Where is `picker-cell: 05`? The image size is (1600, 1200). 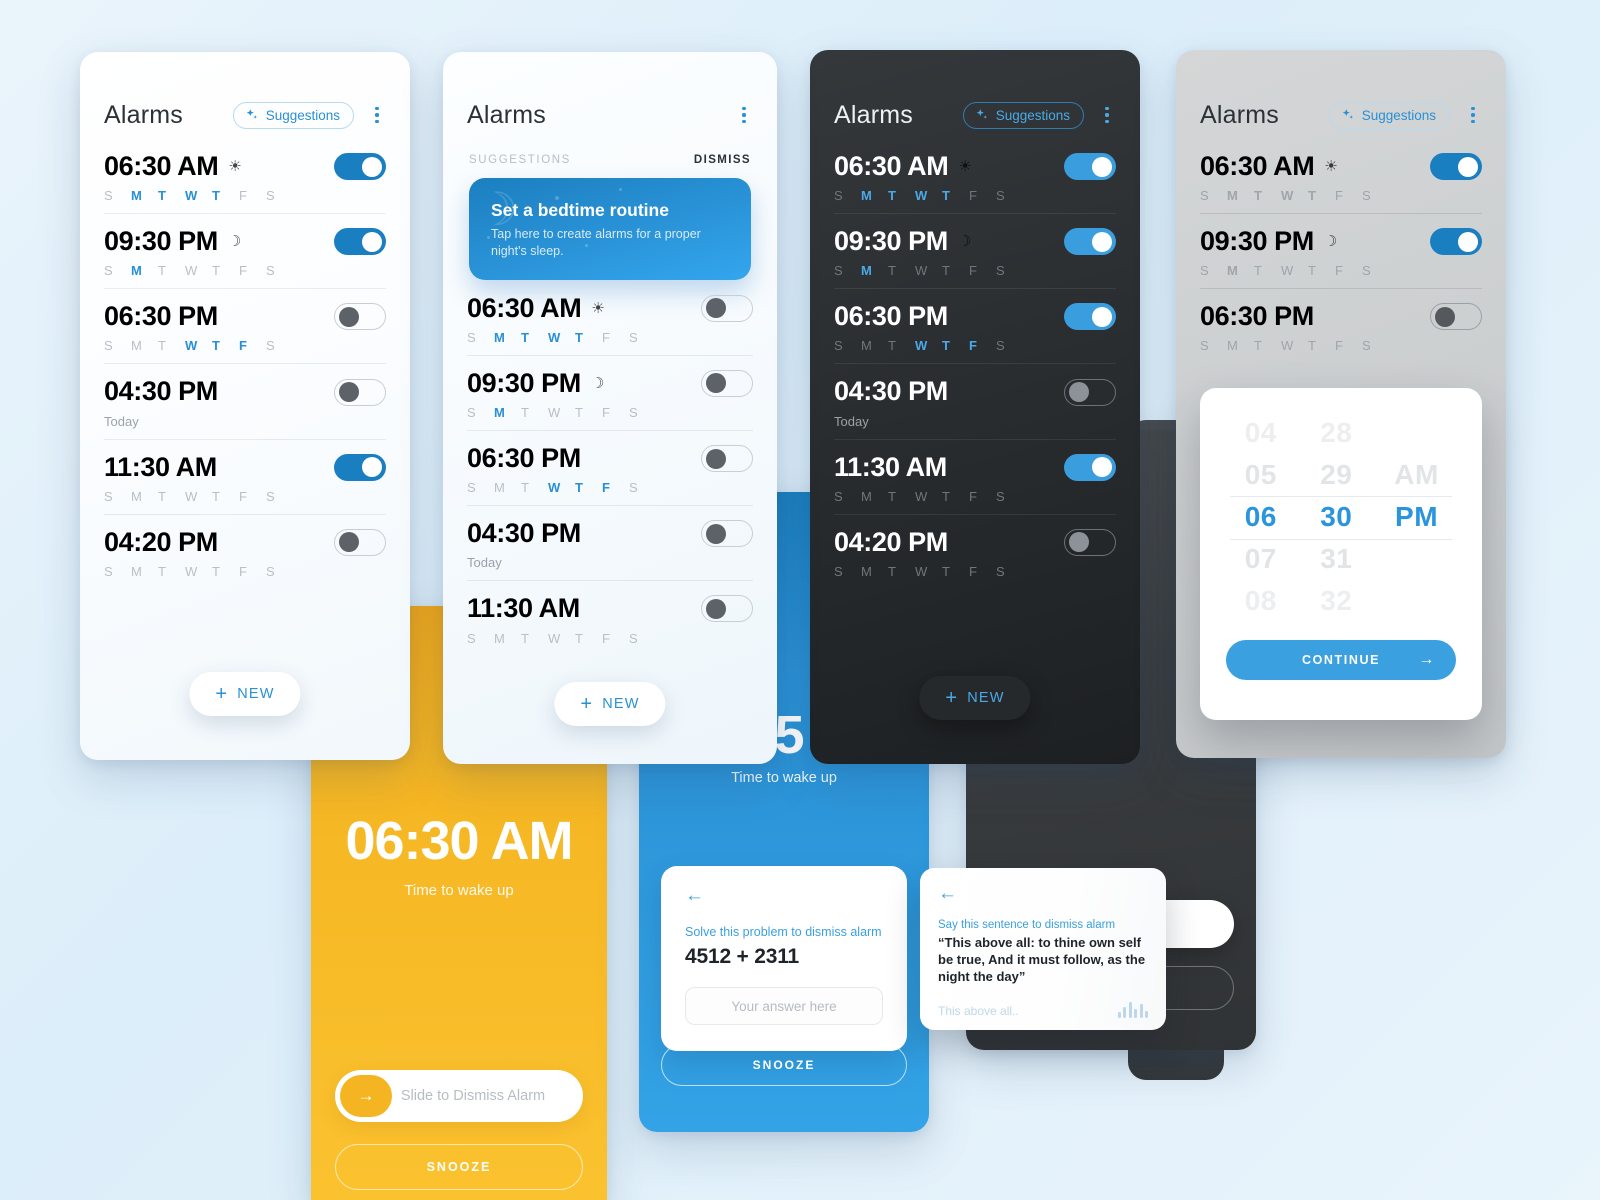
picker-cell: 05 is located at coordinates (1261, 475).